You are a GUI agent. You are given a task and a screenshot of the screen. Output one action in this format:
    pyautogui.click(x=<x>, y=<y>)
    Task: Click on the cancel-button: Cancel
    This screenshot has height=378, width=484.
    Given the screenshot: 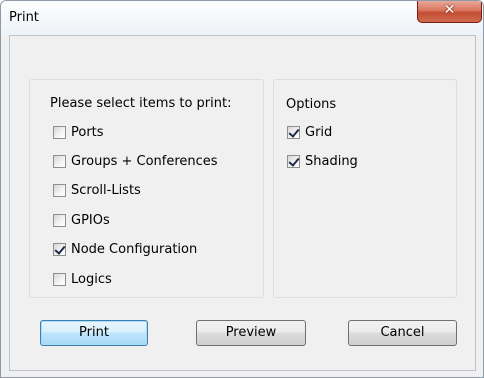 What is the action you would take?
    pyautogui.click(x=402, y=333)
    